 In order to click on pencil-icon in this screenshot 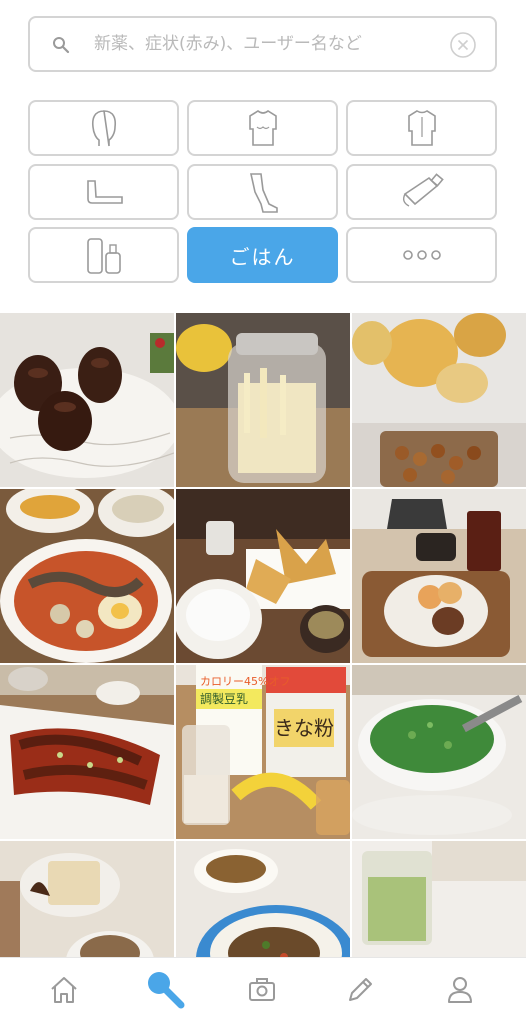, I will do `click(360, 989)`.